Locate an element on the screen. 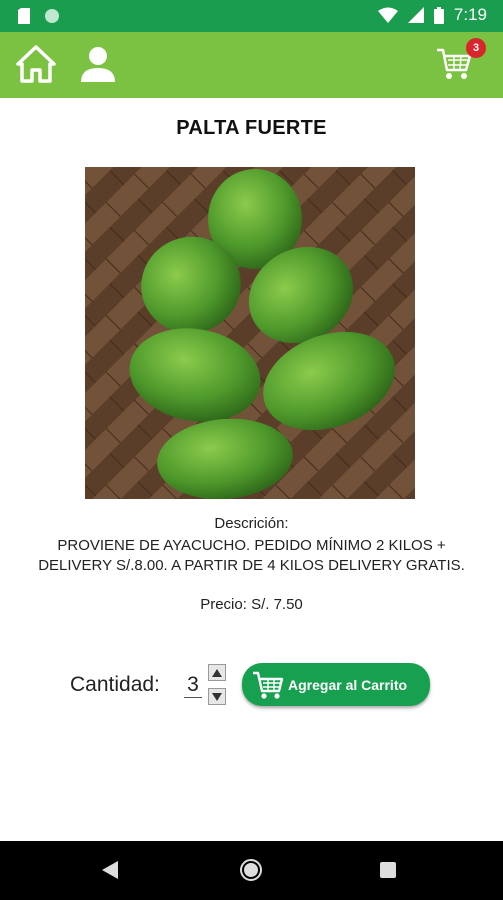  signal-icon is located at coordinates (415, 15).